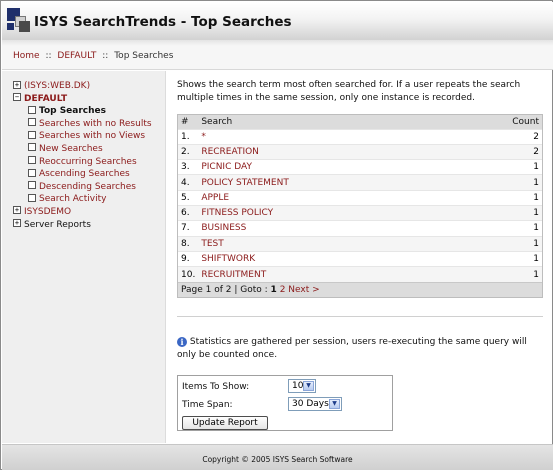  I want to click on time-span-value: 30 Days, so click(310, 404).